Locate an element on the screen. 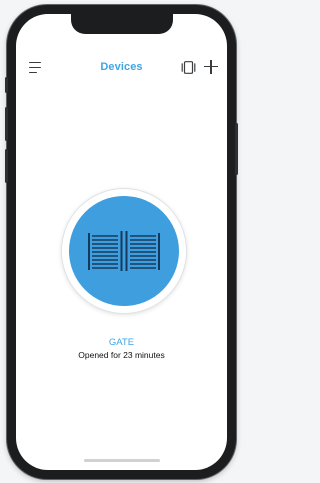 Image resolution: width=320 pixels, height=483 pixels. volume-down-button is located at coordinates (6, 166).